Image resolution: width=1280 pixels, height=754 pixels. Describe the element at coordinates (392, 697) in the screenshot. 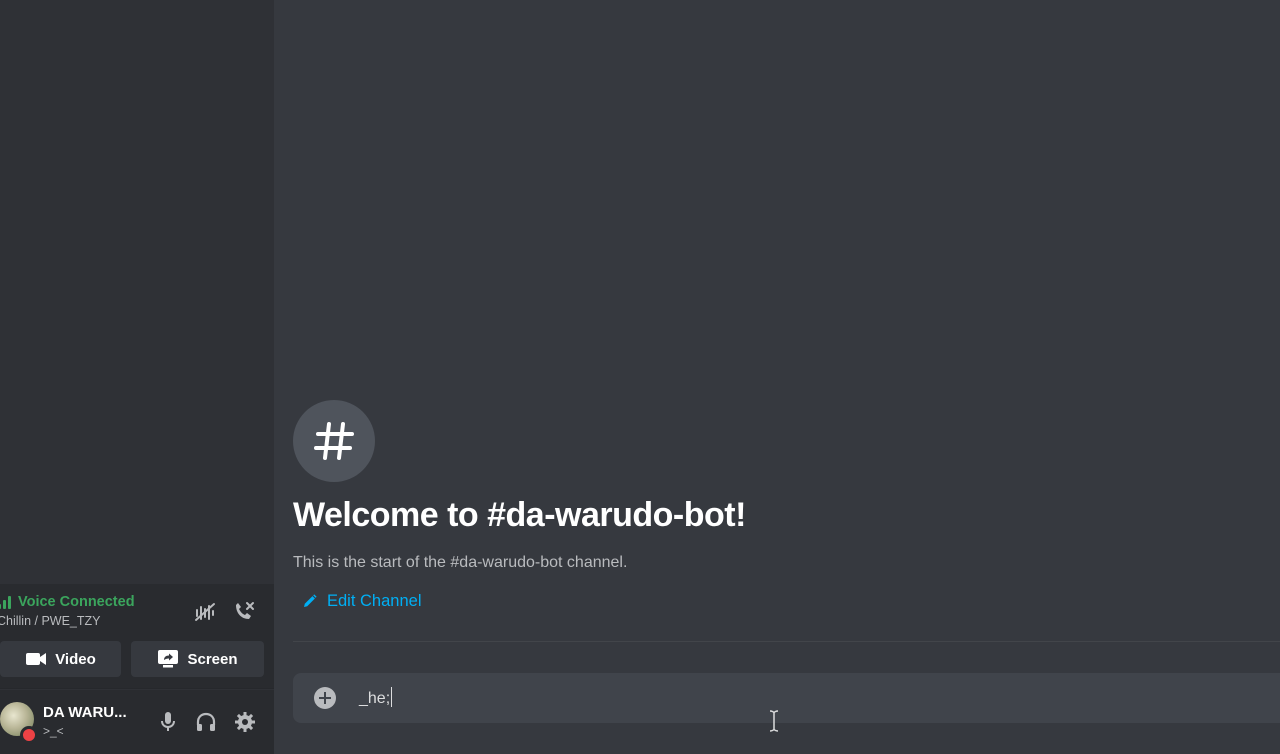

I see `text-caret` at that location.